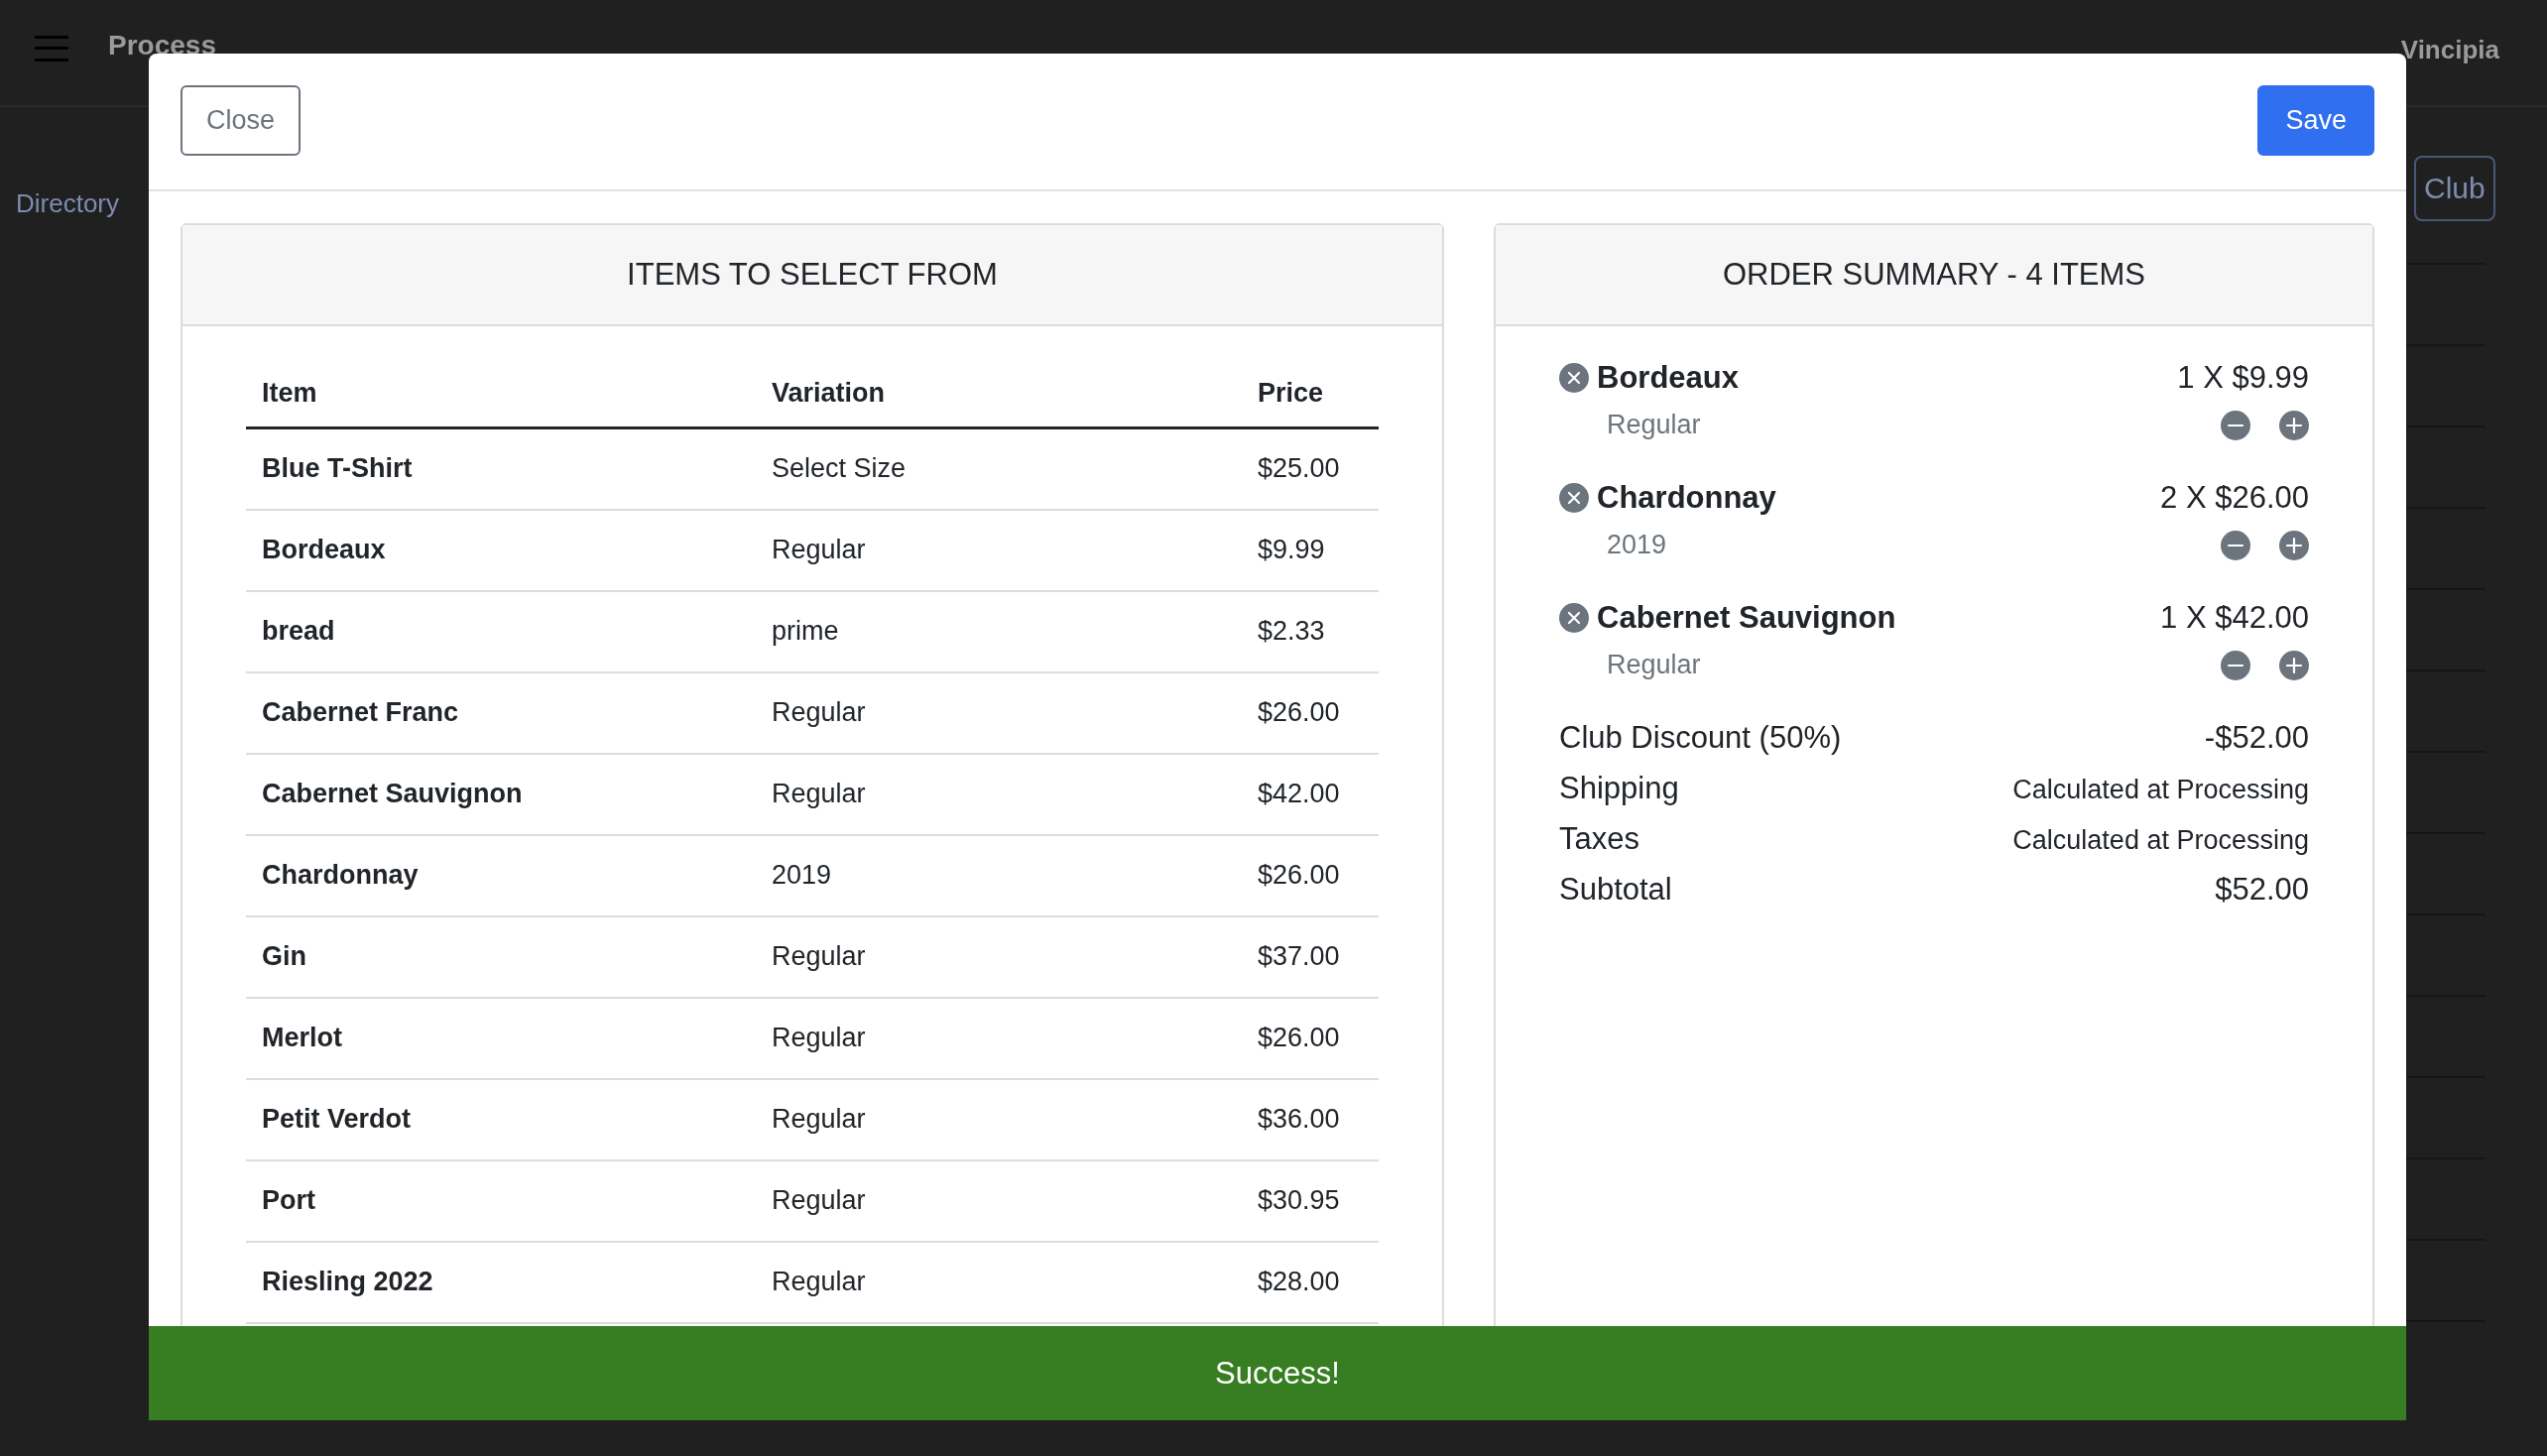 The width and height of the screenshot is (2547, 1456). I want to click on total-label: Taxes, so click(1599, 839).